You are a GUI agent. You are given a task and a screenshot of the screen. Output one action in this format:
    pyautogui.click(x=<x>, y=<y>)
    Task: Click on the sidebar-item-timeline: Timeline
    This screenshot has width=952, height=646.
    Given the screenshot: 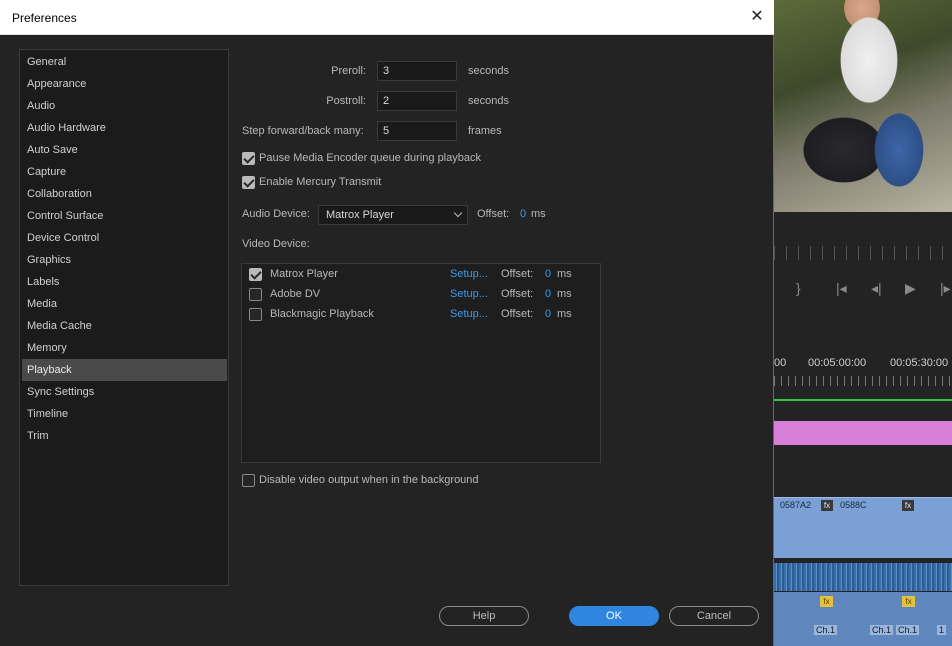 What is the action you would take?
    pyautogui.click(x=124, y=414)
    